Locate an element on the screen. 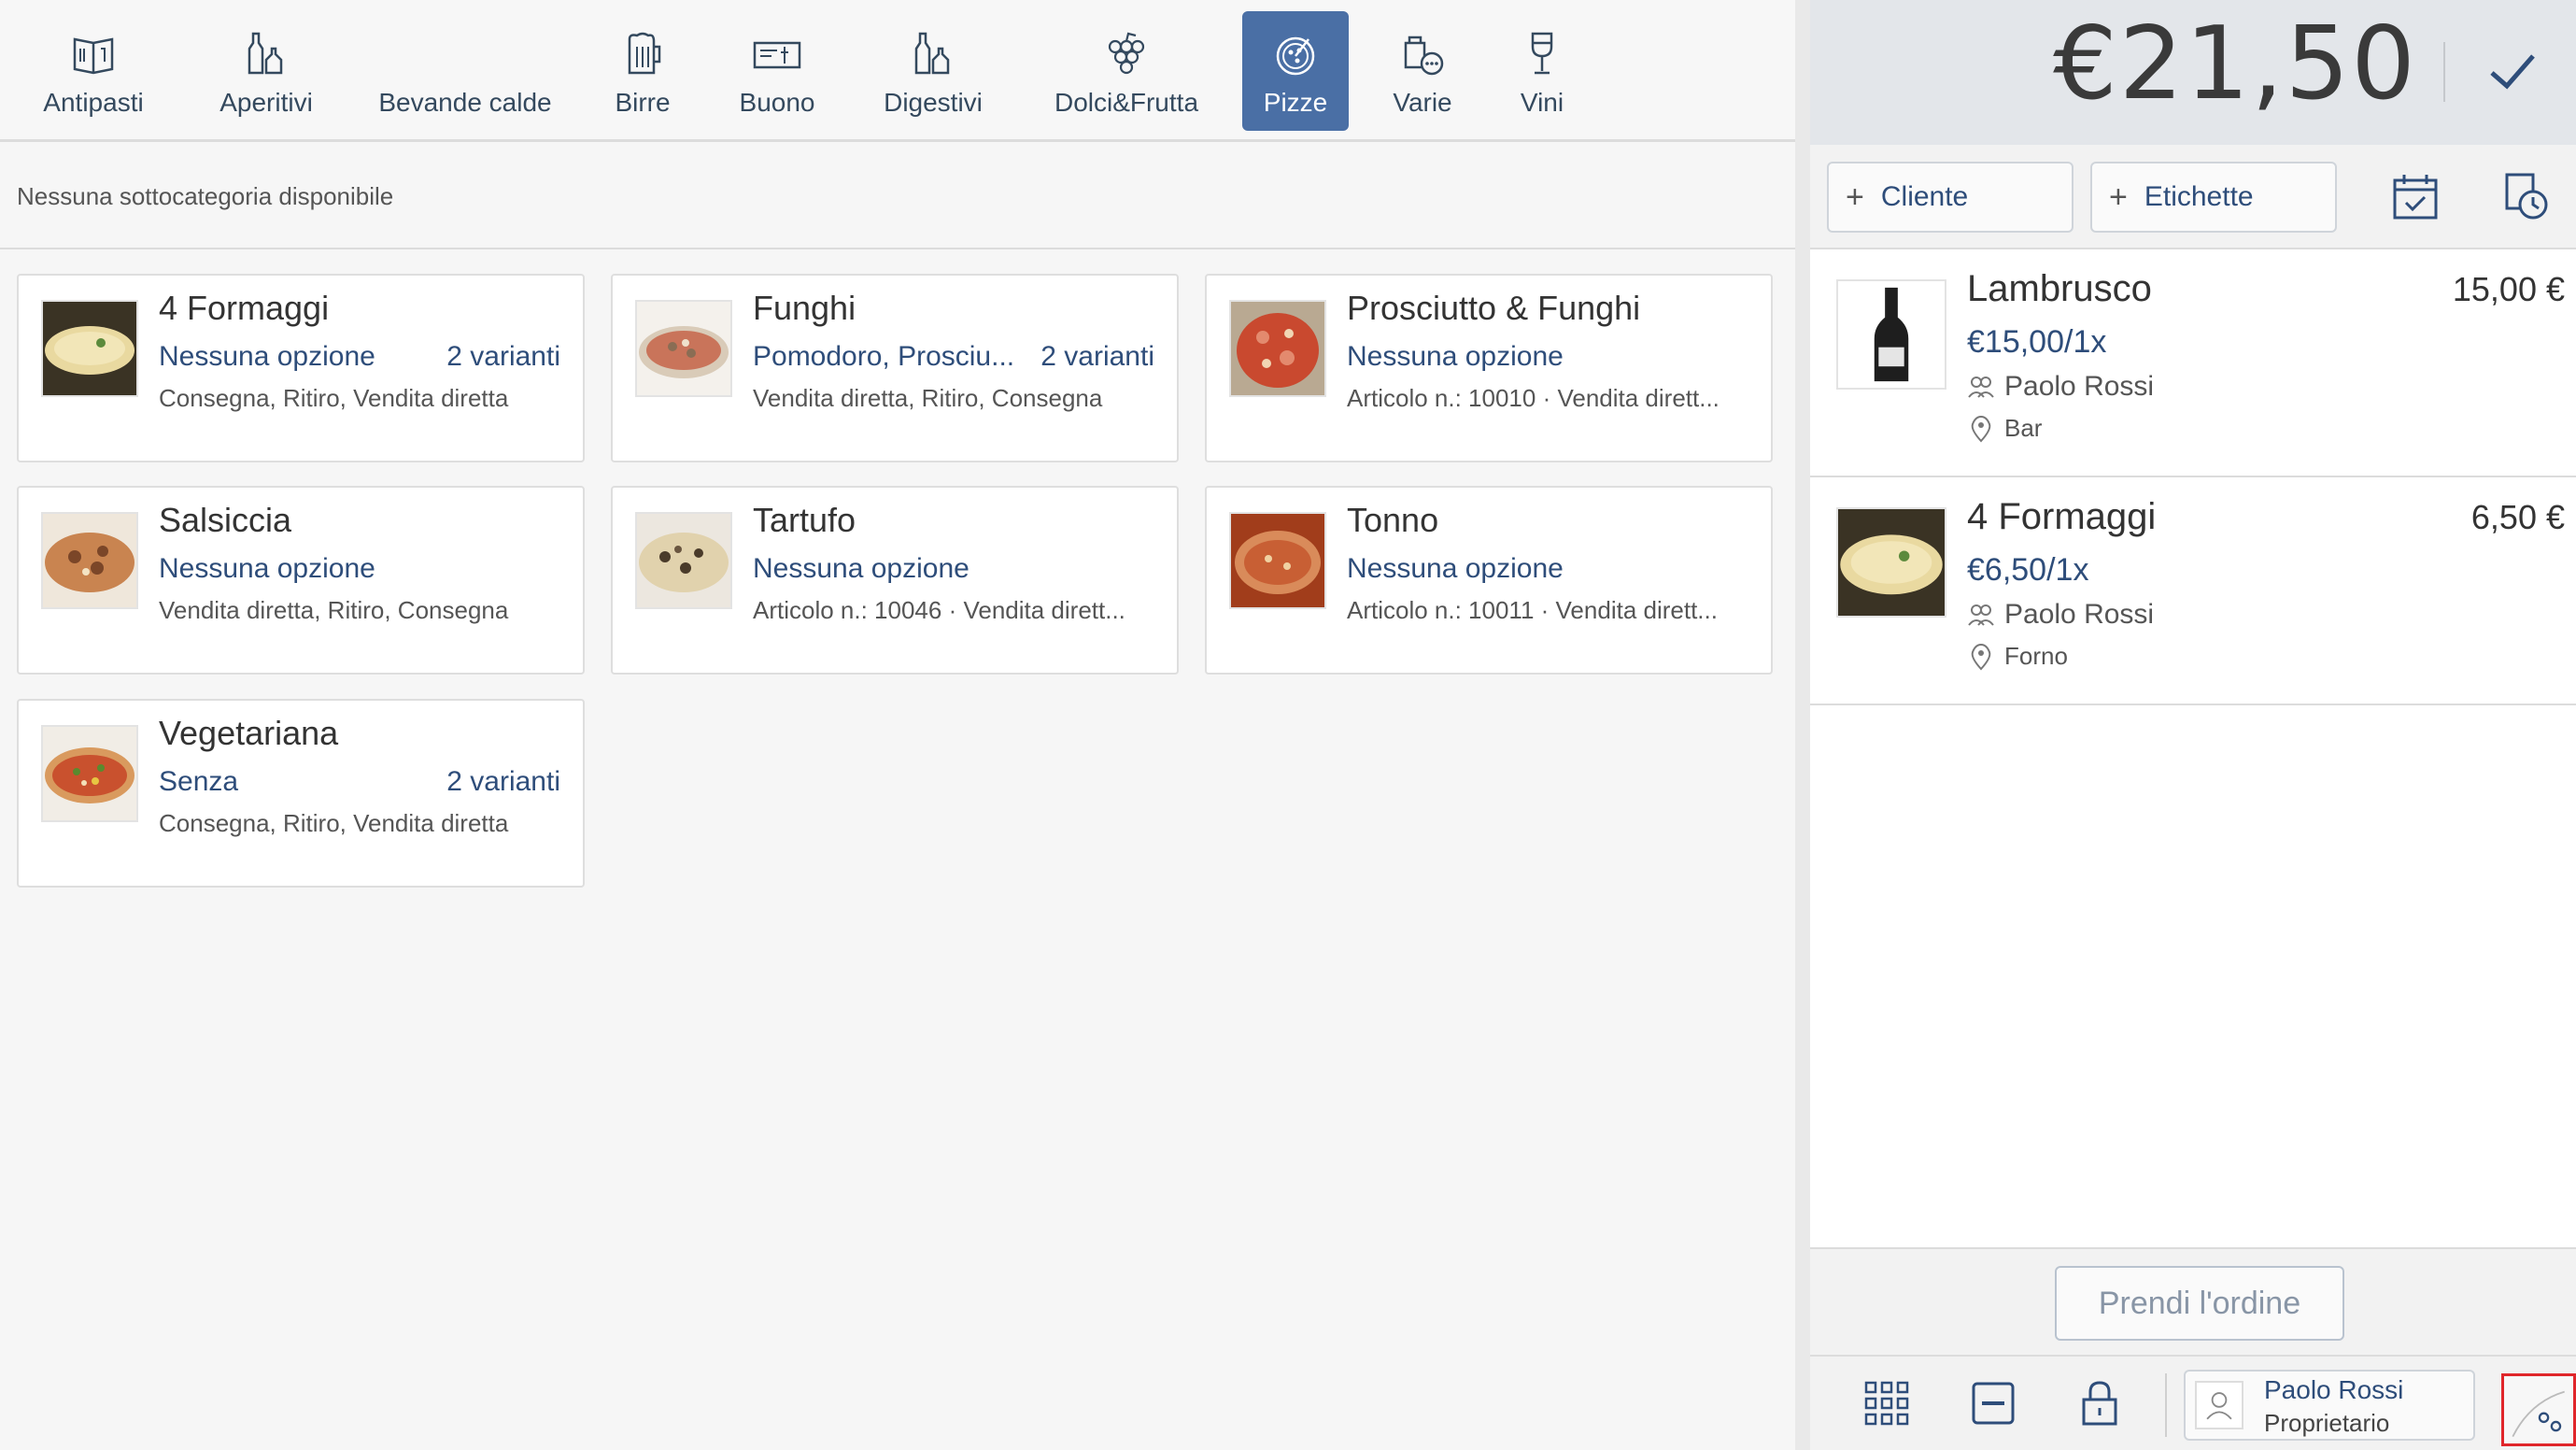 The image size is (2576, 1450). item-station-name: Forno is located at coordinates (2036, 656).